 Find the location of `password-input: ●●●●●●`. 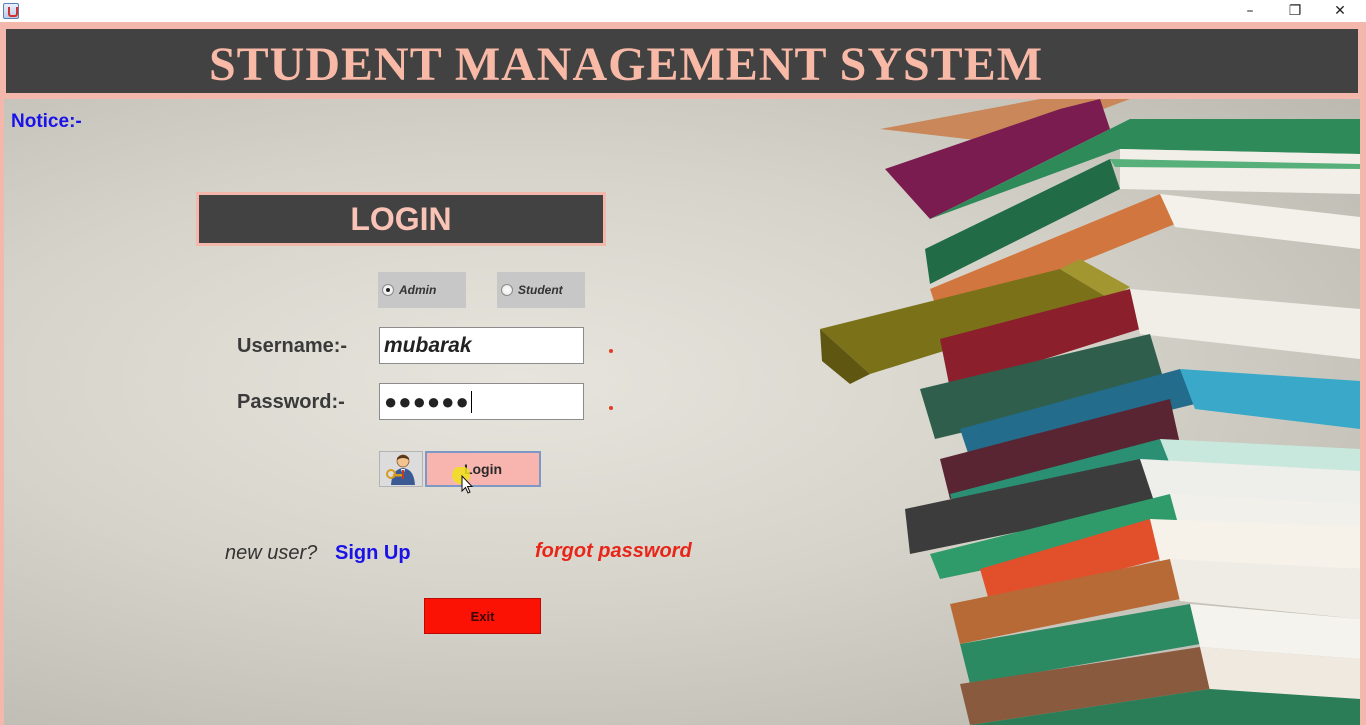

password-input: ●●●●●● is located at coordinates (481, 401).